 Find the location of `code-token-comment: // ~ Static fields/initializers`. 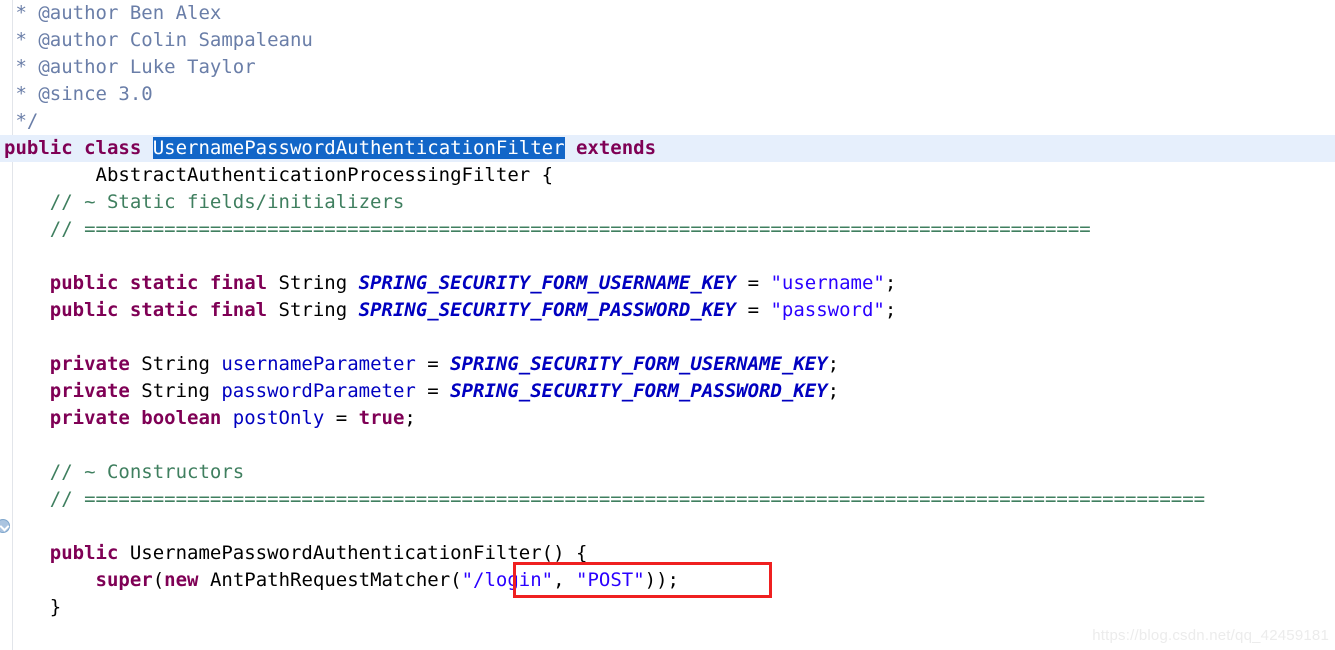

code-token-comment: // ~ Static fields/initializers is located at coordinates (204, 202).